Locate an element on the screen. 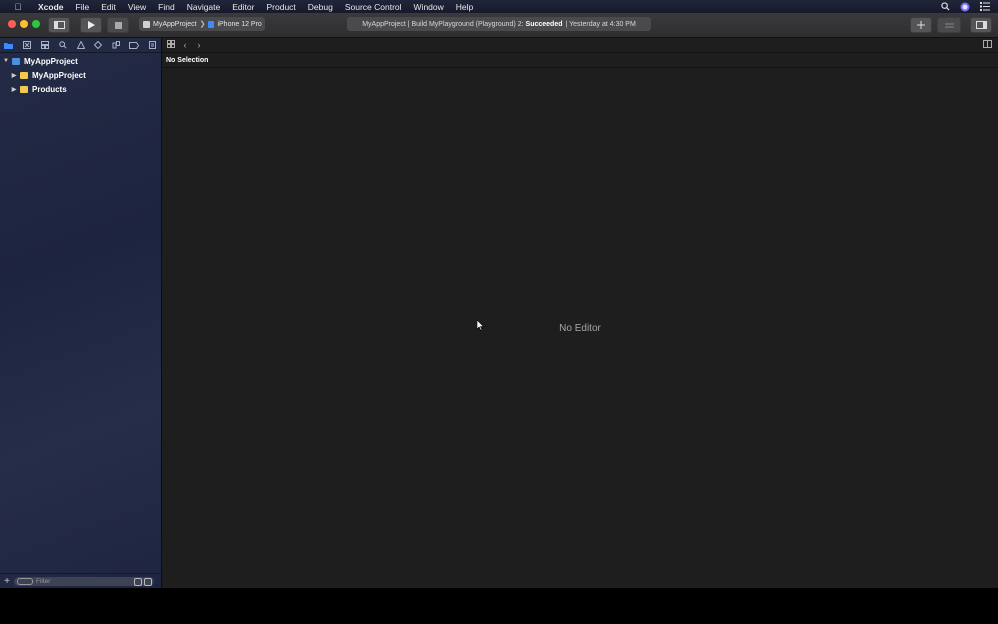 The width and height of the screenshot is (998, 624). tree-item-project: ▼ MyAppProject is located at coordinates (80, 61).